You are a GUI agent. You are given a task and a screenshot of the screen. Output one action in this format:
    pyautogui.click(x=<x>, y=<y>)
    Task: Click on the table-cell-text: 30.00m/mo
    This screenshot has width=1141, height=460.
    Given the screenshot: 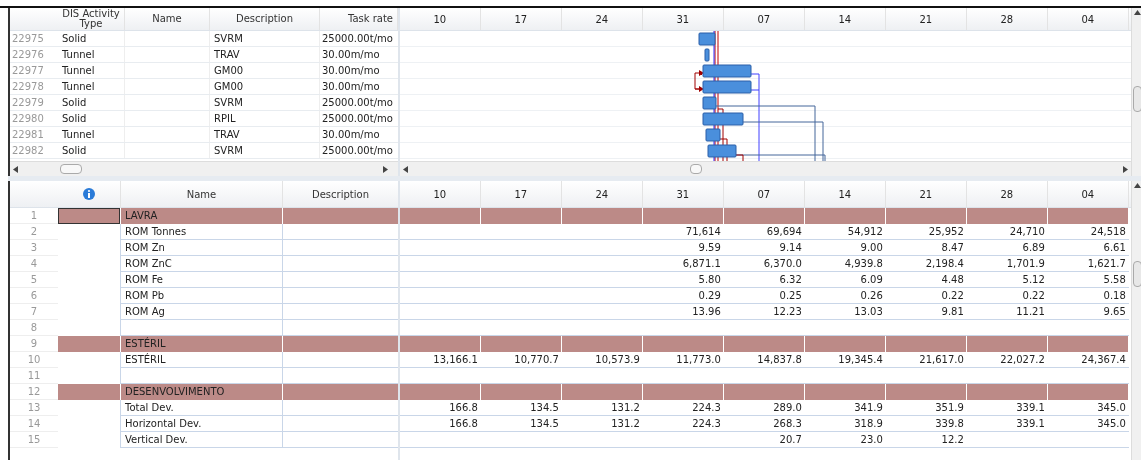 What is the action you would take?
    pyautogui.click(x=351, y=71)
    